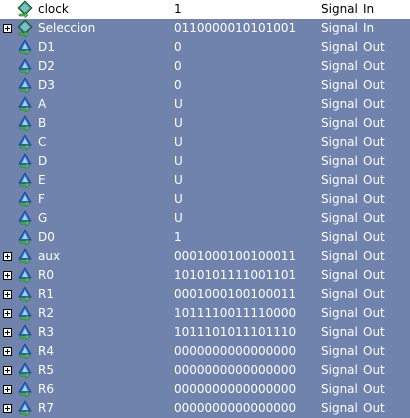 The height and width of the screenshot is (418, 410). What do you see at coordinates (235, 332) in the screenshot?
I see `signal-value: 1011101011101110` at bounding box center [235, 332].